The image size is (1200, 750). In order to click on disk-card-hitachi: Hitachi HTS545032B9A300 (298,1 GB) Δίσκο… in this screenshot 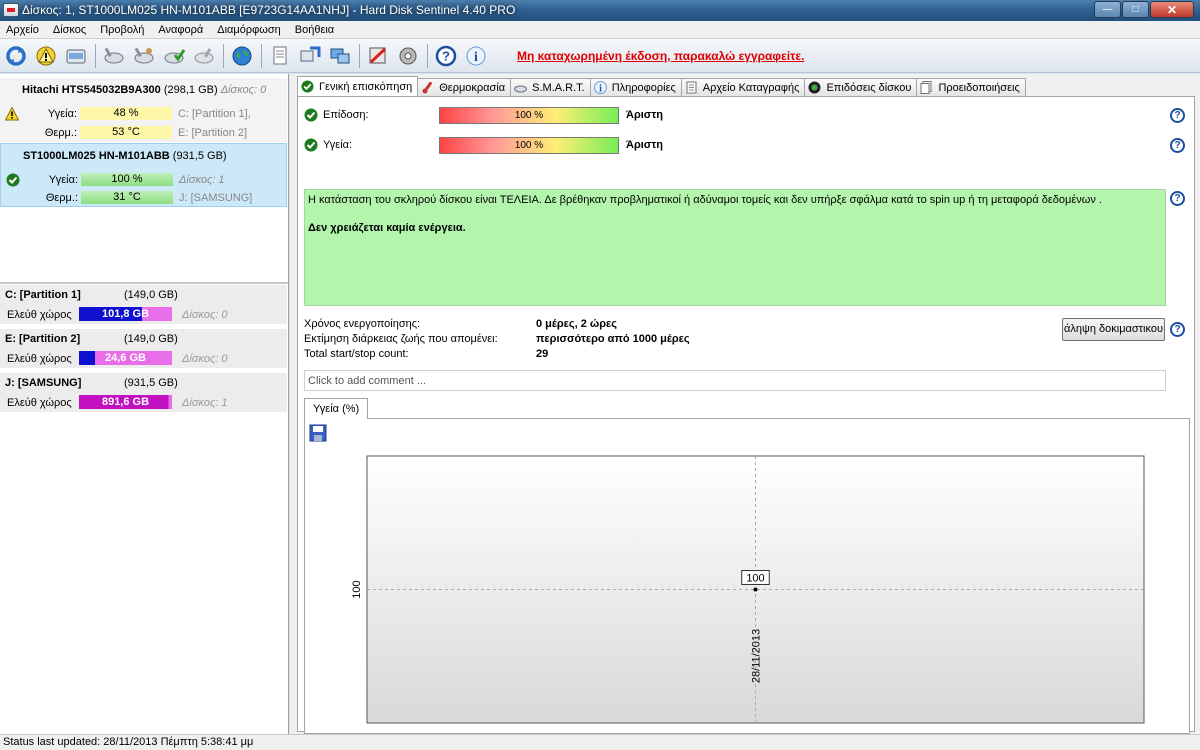, I will do `click(143, 110)`.